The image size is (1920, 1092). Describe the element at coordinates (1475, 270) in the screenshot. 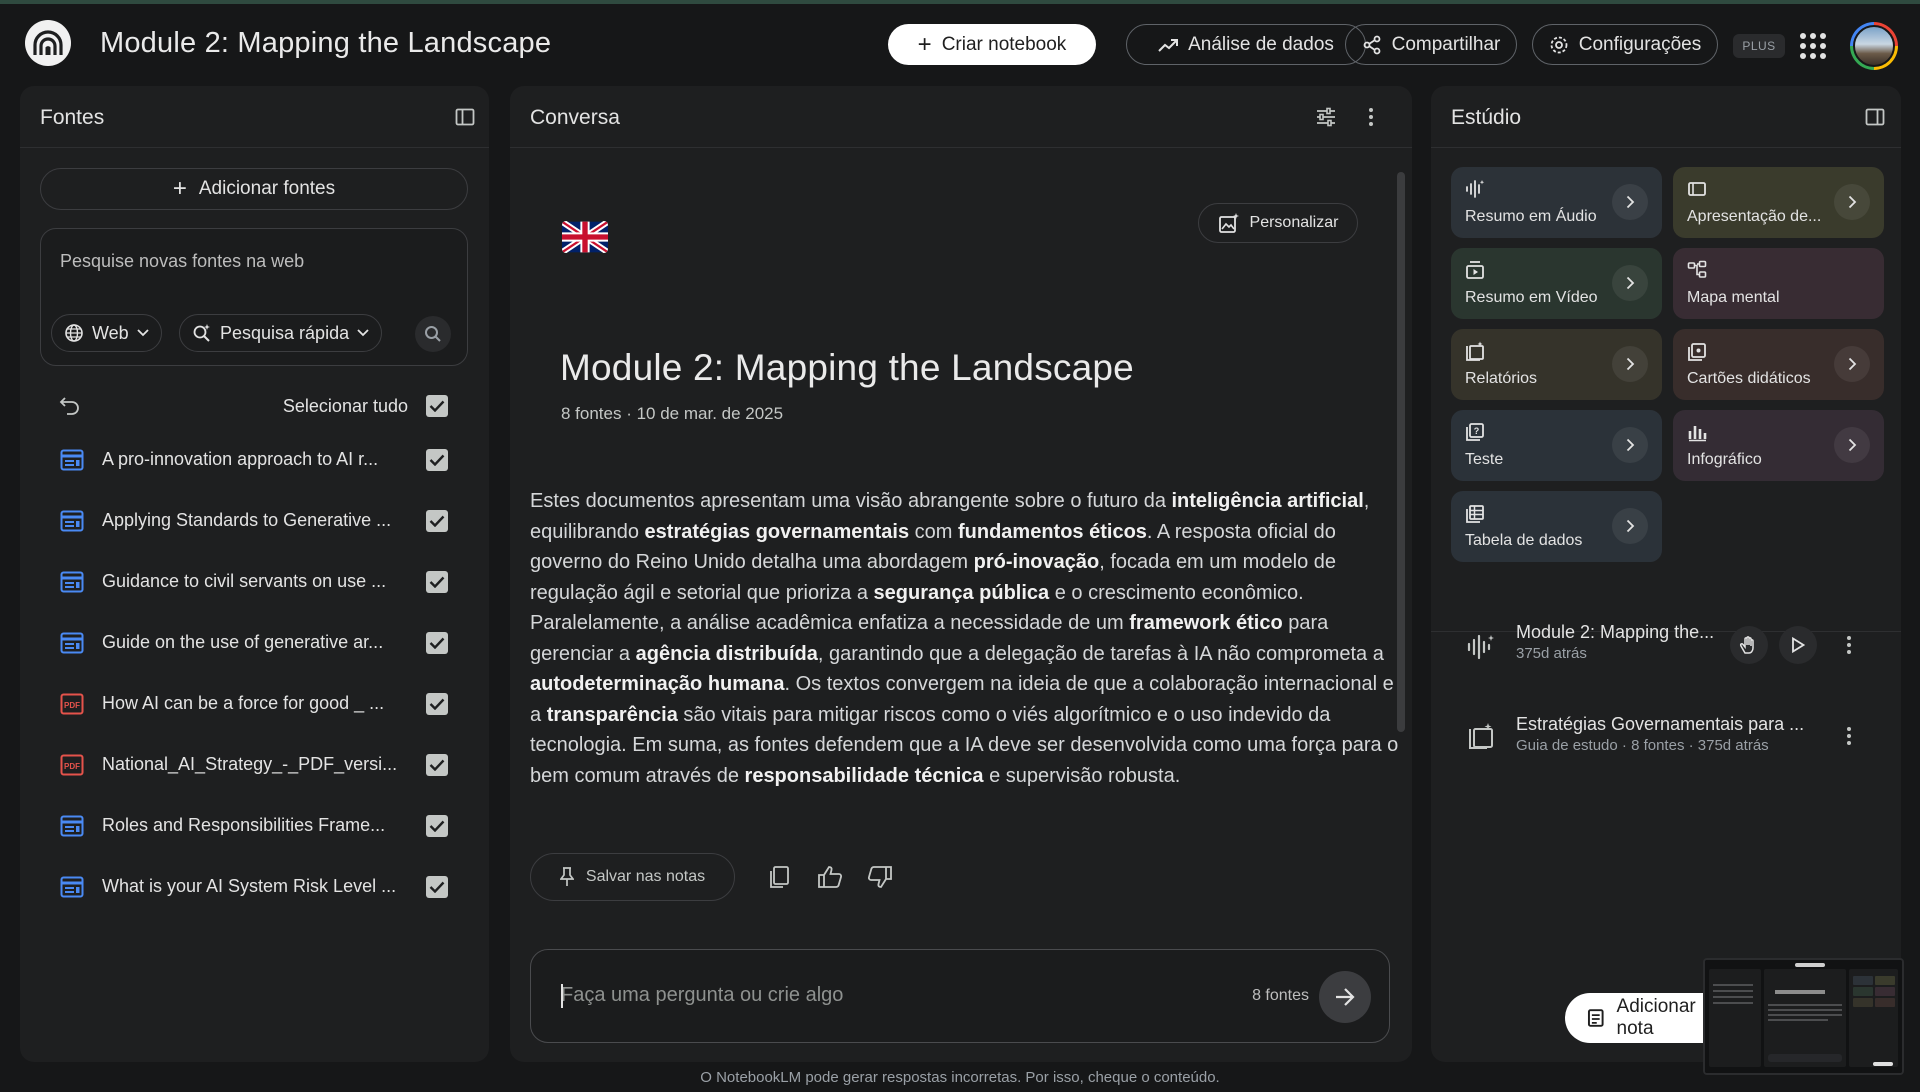

I see `video-icon` at that location.